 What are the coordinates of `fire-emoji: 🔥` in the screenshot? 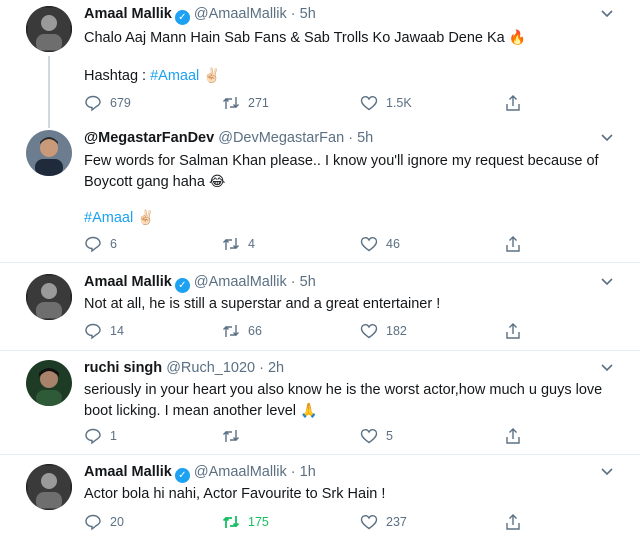 It's located at (517, 37).